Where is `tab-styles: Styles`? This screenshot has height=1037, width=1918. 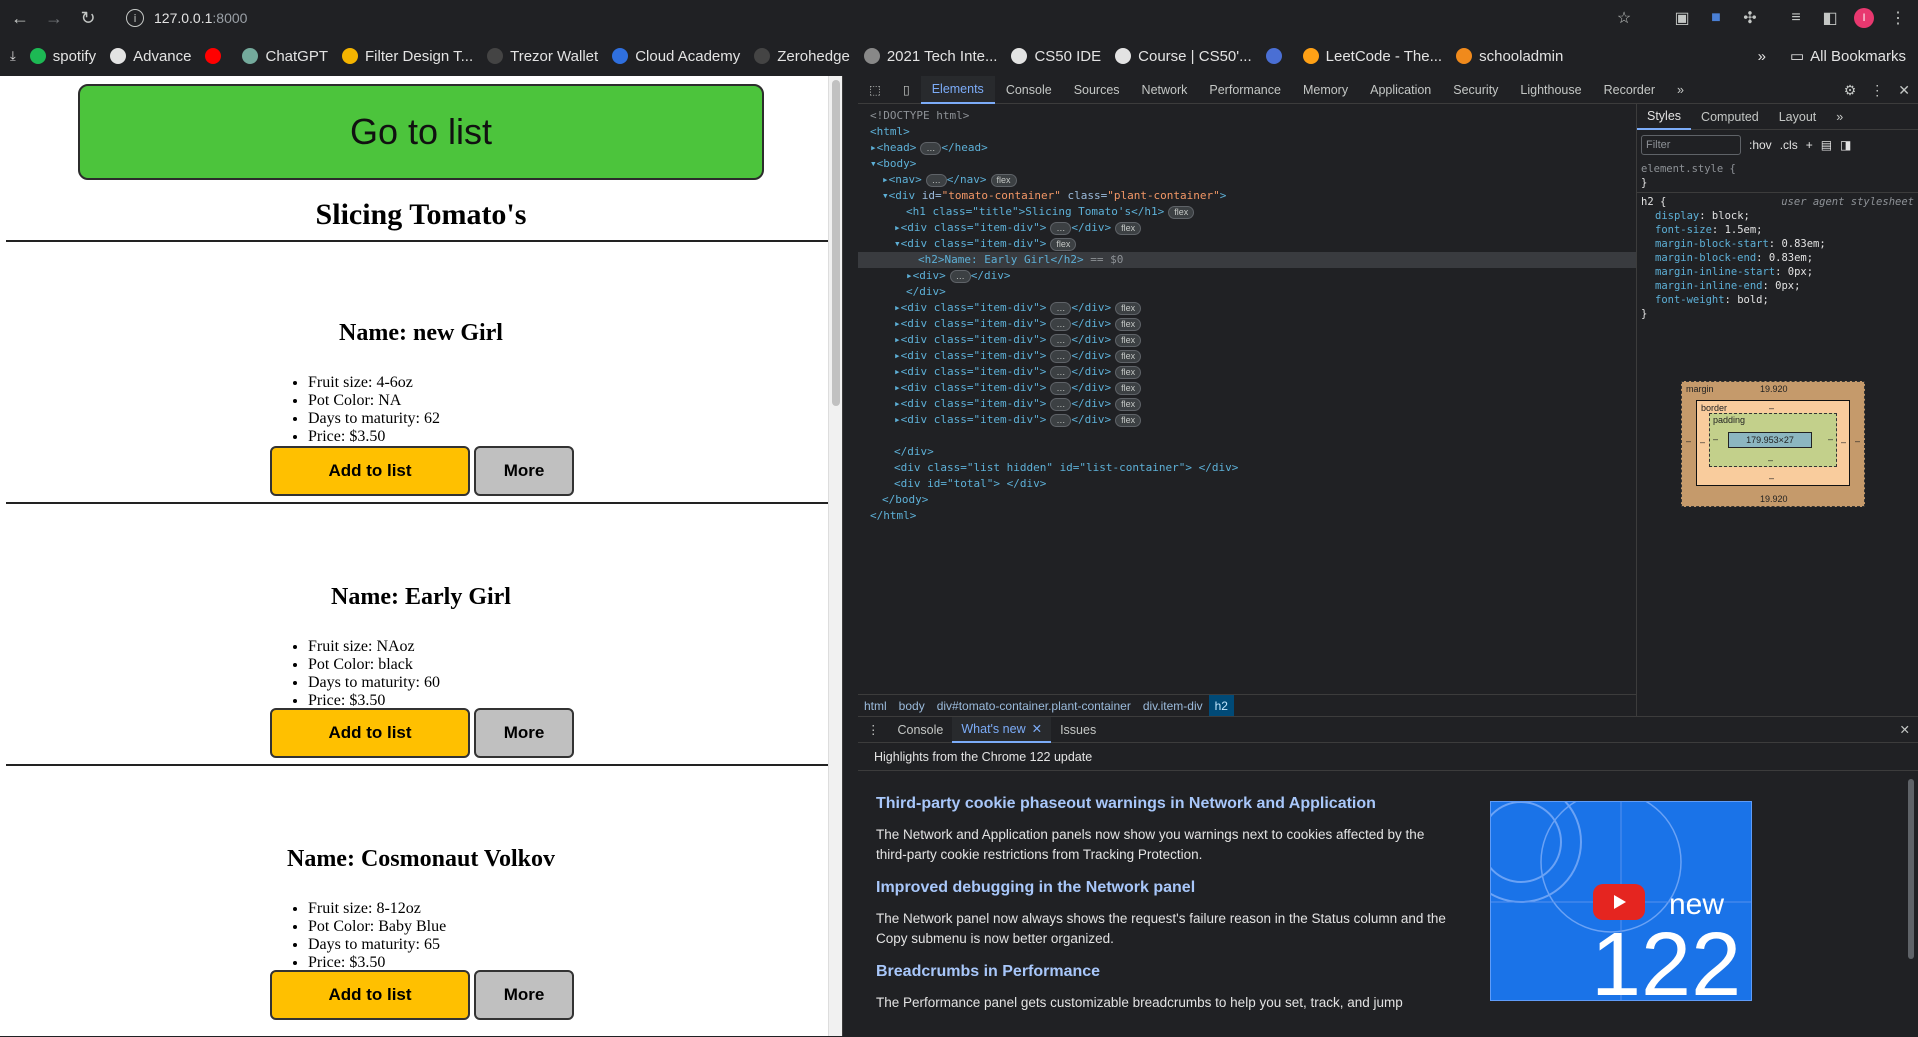
tab-styles: Styles is located at coordinates (1664, 117).